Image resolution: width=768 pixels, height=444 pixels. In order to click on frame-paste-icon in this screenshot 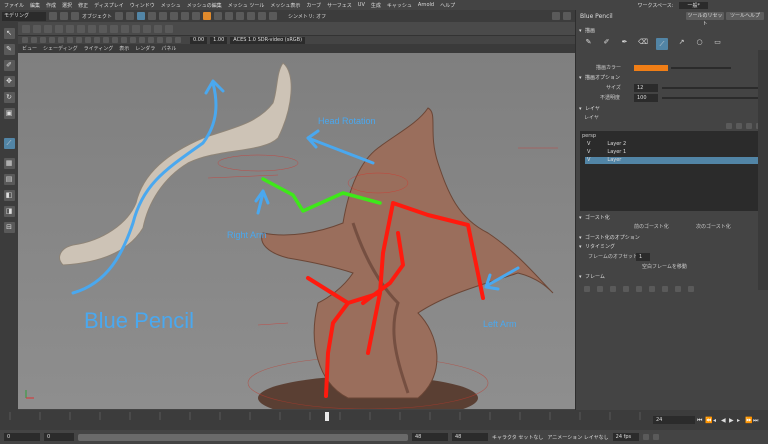, I will do `click(652, 289)`.